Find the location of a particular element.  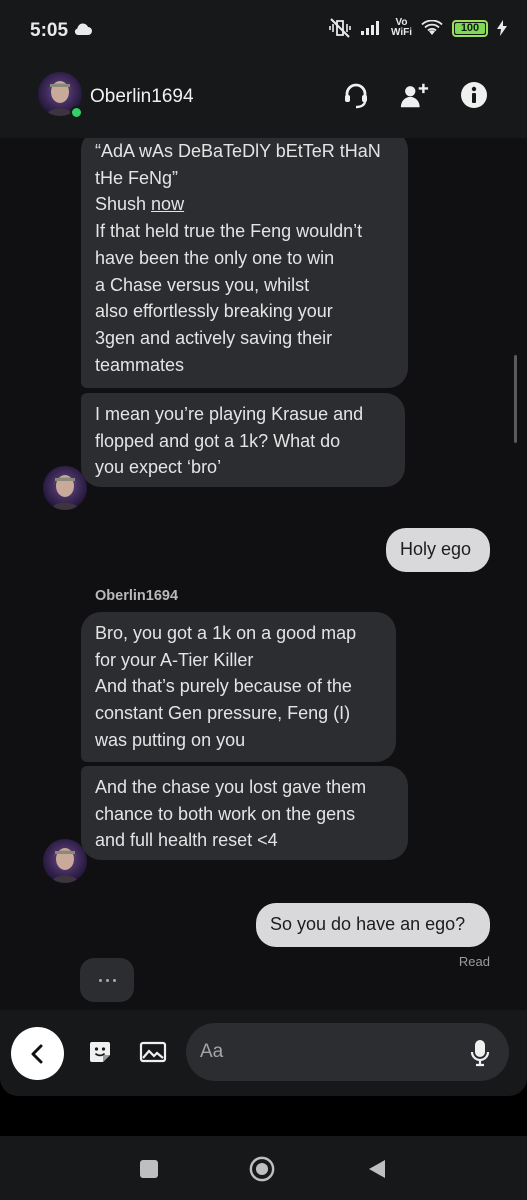

message-text: So you do have an ego? is located at coordinates (368, 924).